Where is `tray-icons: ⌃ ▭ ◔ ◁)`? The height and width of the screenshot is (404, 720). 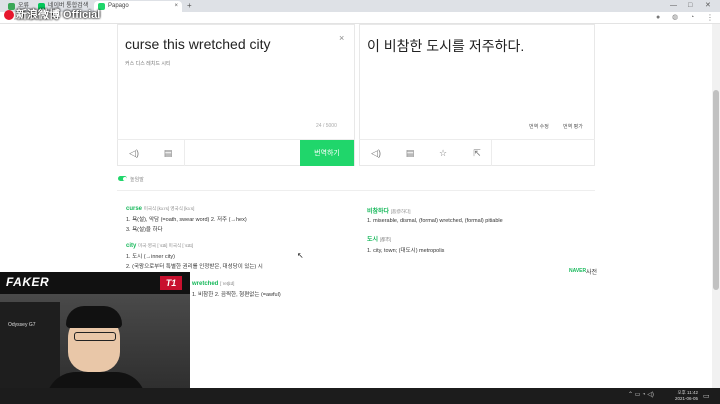 tray-icons: ⌃ ▭ ◔ ◁) is located at coordinates (641, 394).